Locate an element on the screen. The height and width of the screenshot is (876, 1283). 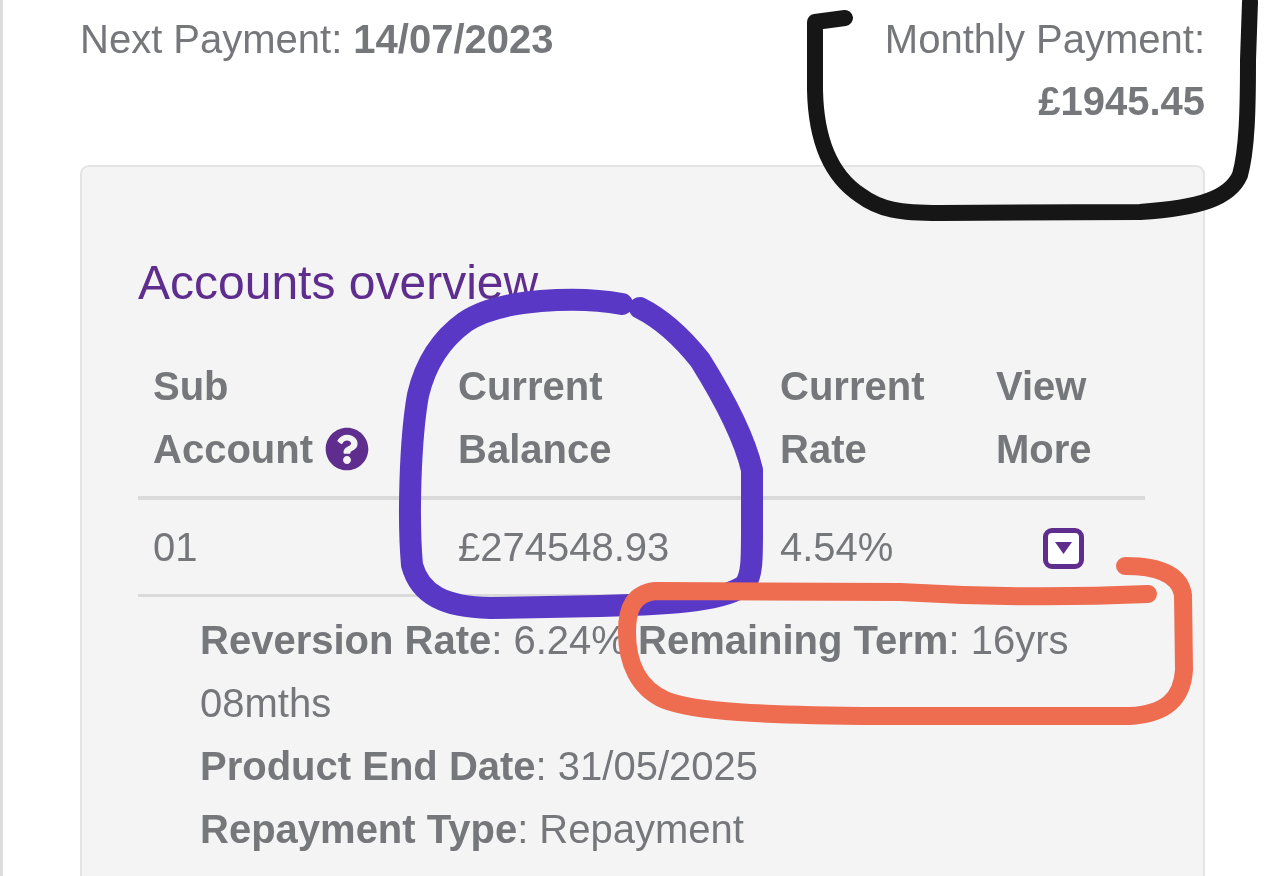
next-payment-label: Next Payment: is located at coordinates (211, 39).